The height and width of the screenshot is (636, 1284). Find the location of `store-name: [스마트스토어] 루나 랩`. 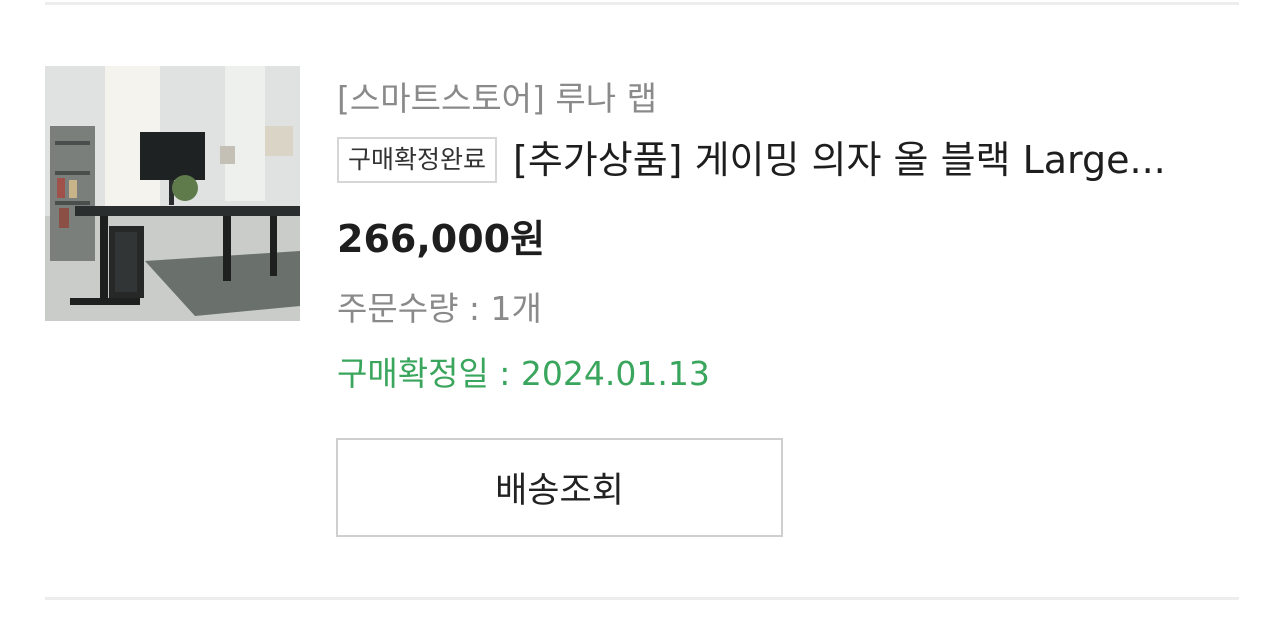

store-name: [스마트스토어] 루나 랩 is located at coordinates (497, 98).